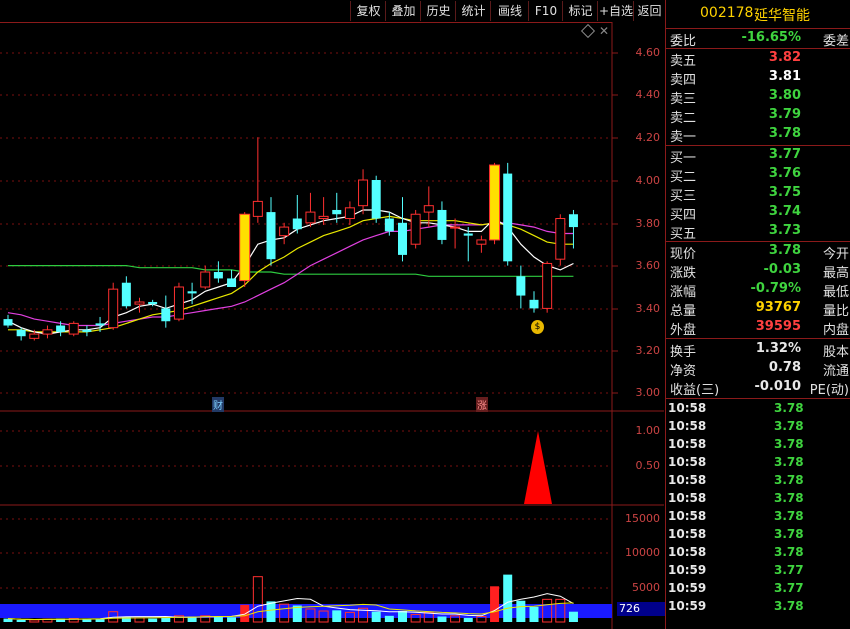 This screenshot has width=850, height=629. Describe the element at coordinates (683, 61) in the screenshot. I see `sell-order-label: 卖五` at that location.